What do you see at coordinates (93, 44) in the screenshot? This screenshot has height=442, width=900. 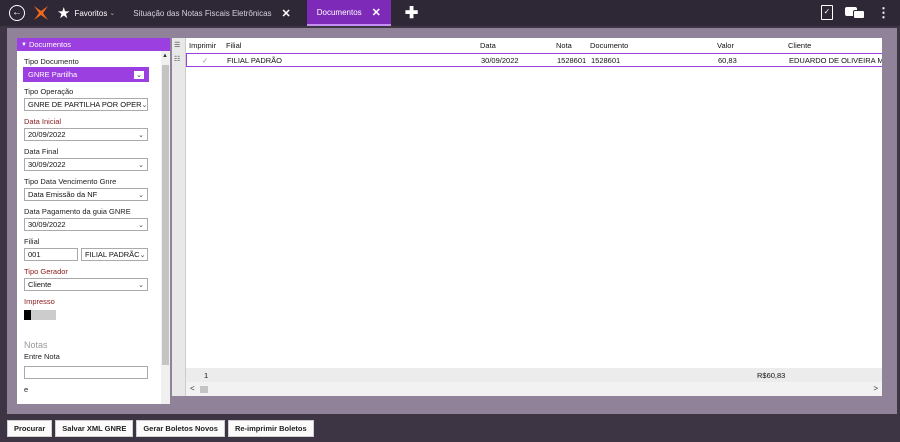 I see `filter-panel-header: ▼ Documentos` at bounding box center [93, 44].